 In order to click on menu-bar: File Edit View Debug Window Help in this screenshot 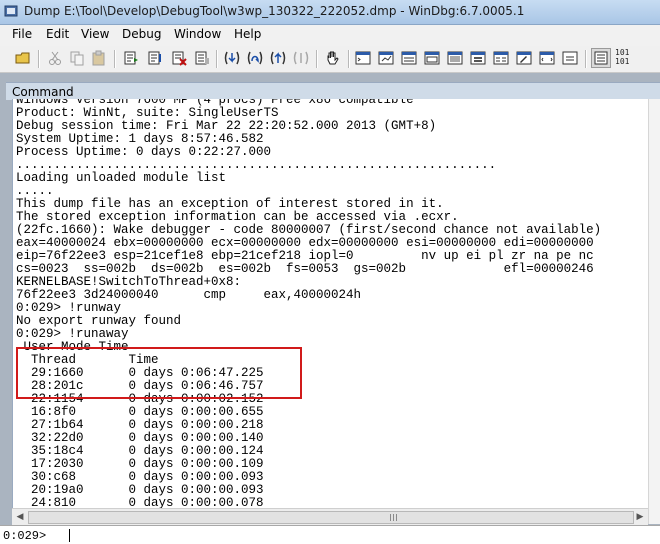, I will do `click(330, 36)`.